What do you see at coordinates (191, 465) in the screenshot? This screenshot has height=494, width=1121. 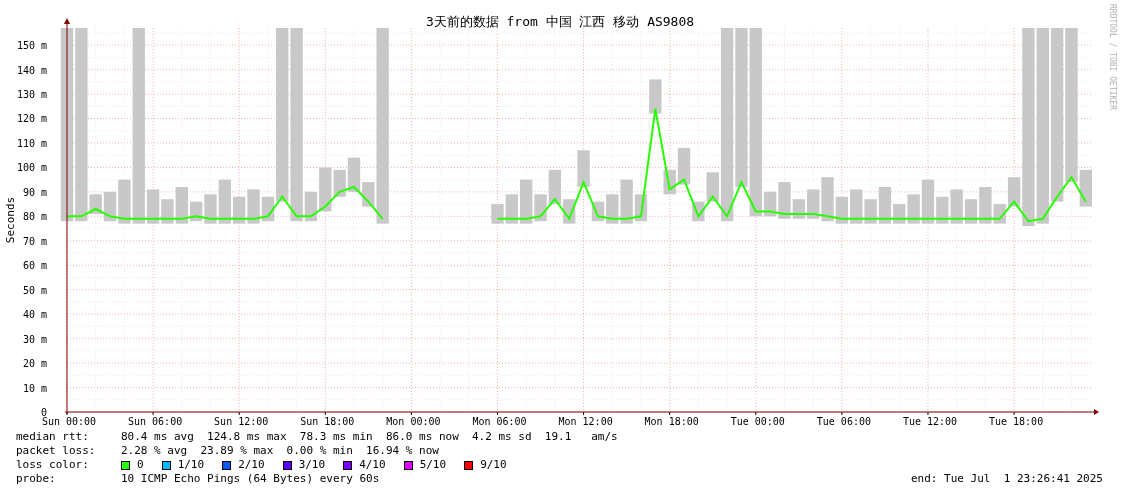 I see `legend-label: 1/10` at bounding box center [191, 465].